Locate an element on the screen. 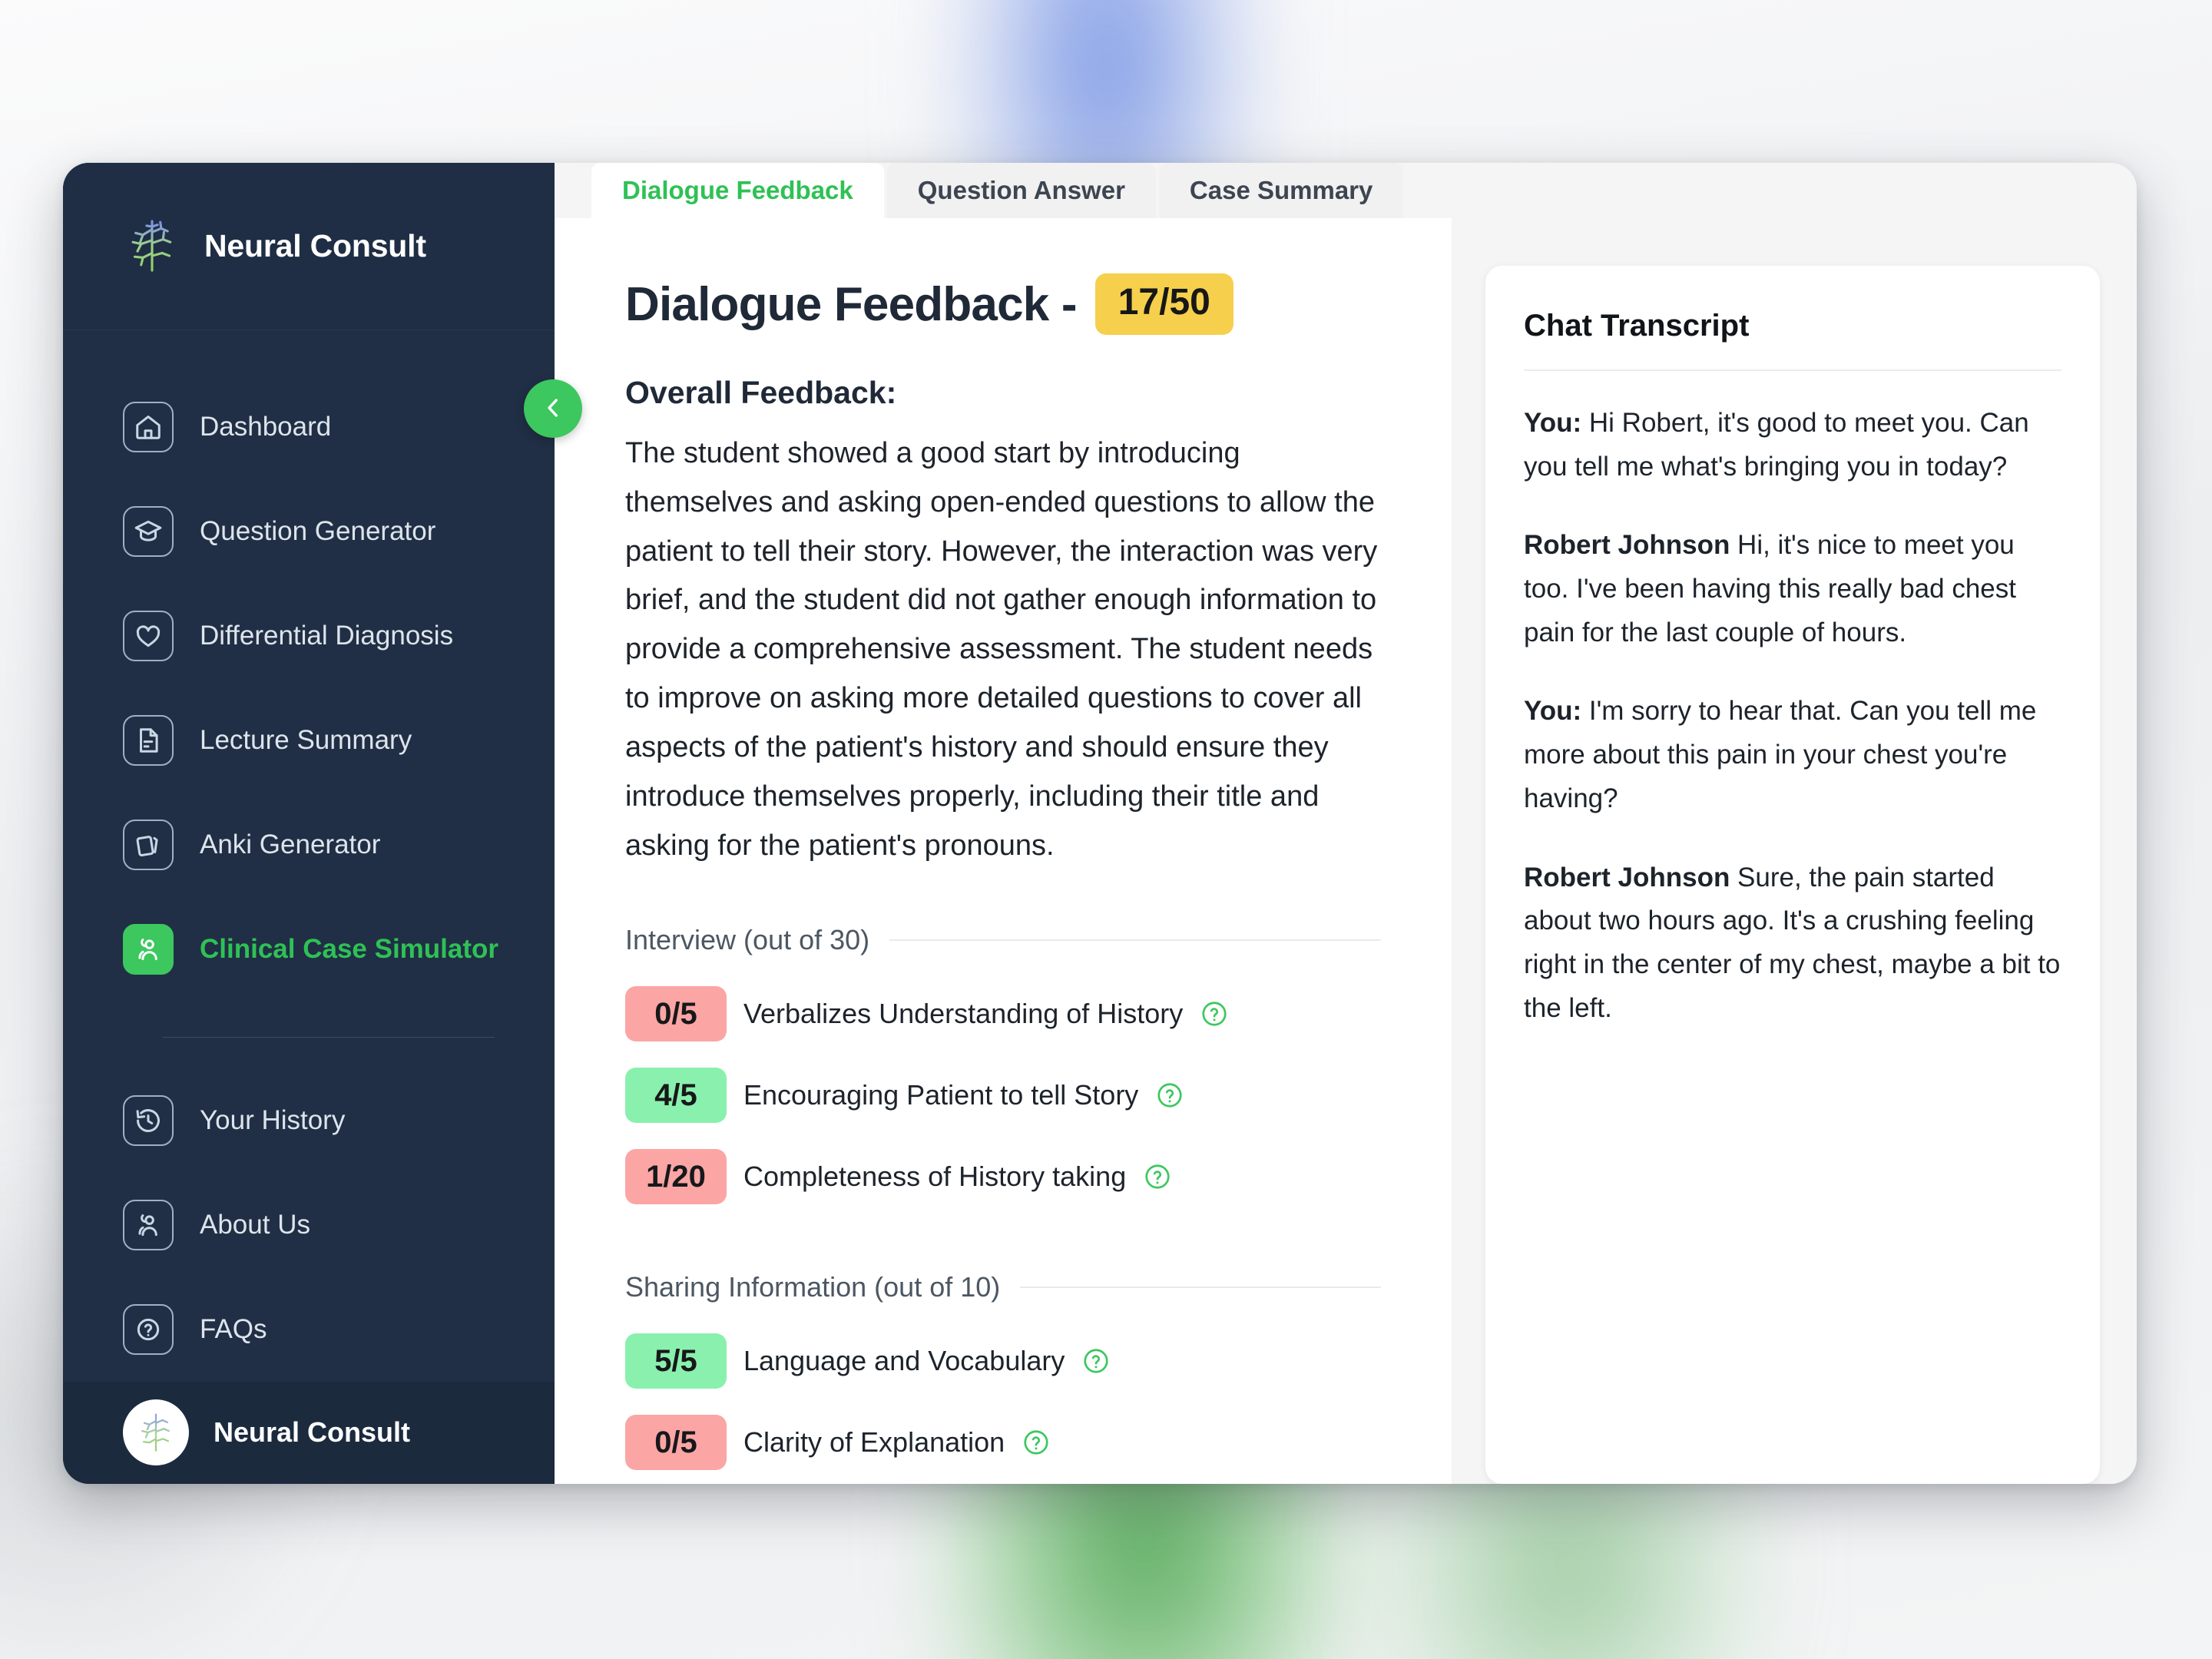  sidebar-item-label: Clinical Case Simulator is located at coordinates (350, 949).